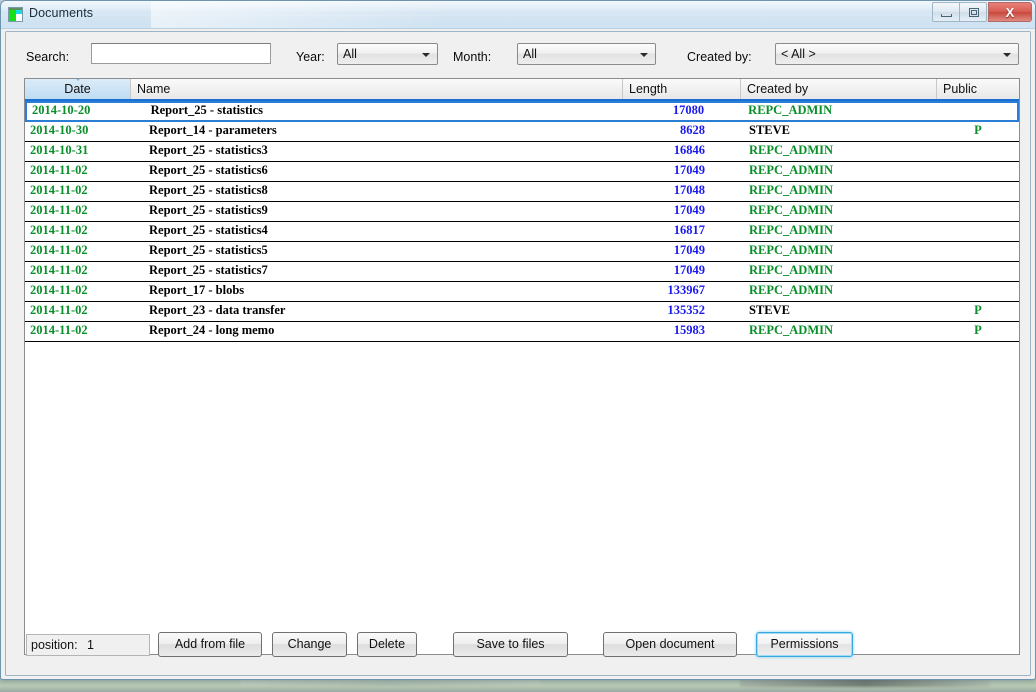 This screenshot has height=692, width=1036. What do you see at coordinates (897, 54) in the screenshot?
I see `created-by-select: < All >` at bounding box center [897, 54].